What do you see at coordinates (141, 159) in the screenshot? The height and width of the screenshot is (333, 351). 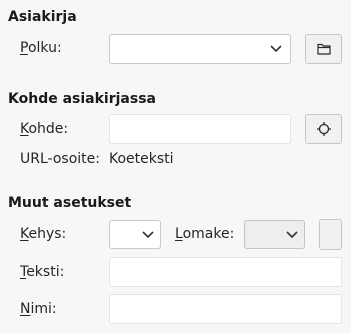 I see `url-value: Koeteksti` at bounding box center [141, 159].